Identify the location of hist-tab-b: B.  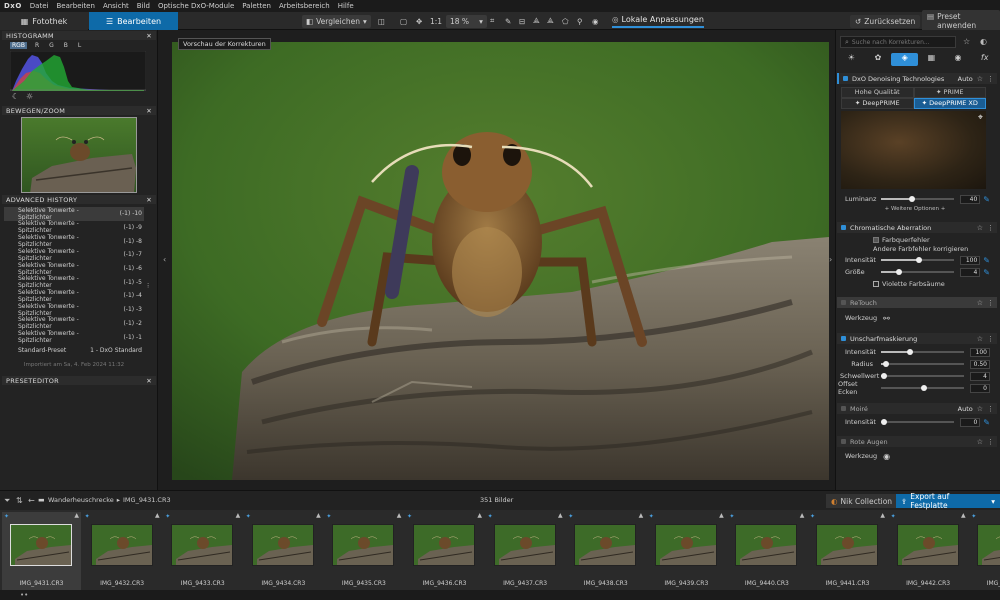
(66, 45).